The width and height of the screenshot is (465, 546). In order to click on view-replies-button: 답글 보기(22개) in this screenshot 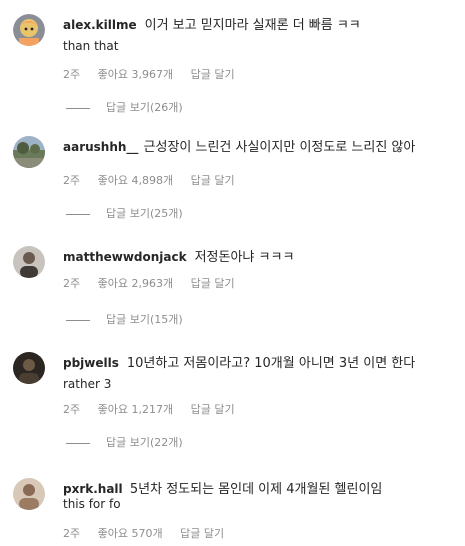, I will do `click(124, 443)`.